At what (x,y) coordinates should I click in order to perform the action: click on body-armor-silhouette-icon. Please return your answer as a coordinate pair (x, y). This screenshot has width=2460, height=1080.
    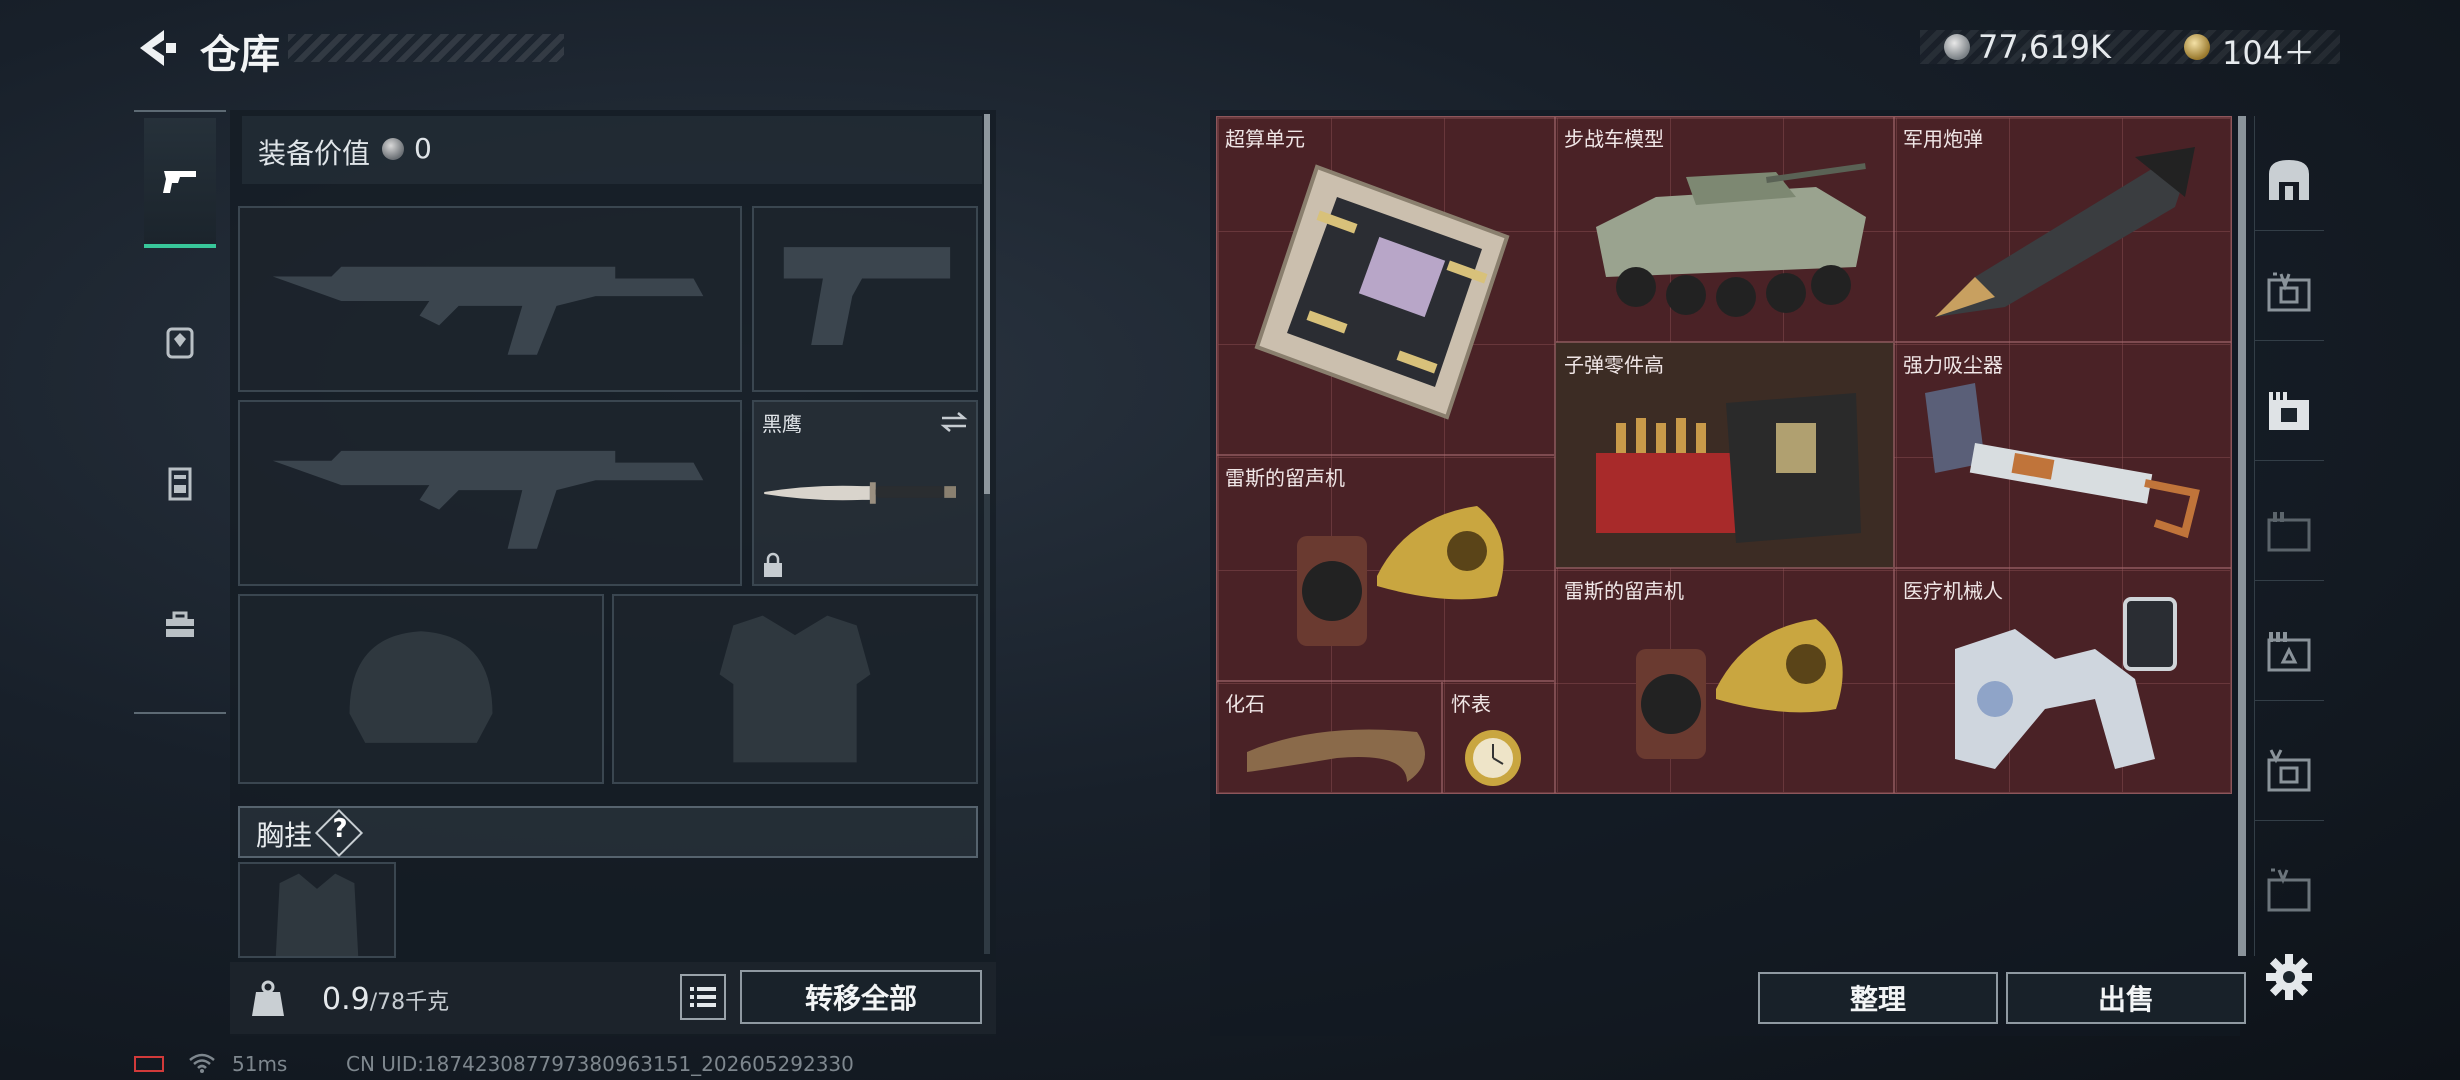
    Looking at the image, I should click on (795, 689).